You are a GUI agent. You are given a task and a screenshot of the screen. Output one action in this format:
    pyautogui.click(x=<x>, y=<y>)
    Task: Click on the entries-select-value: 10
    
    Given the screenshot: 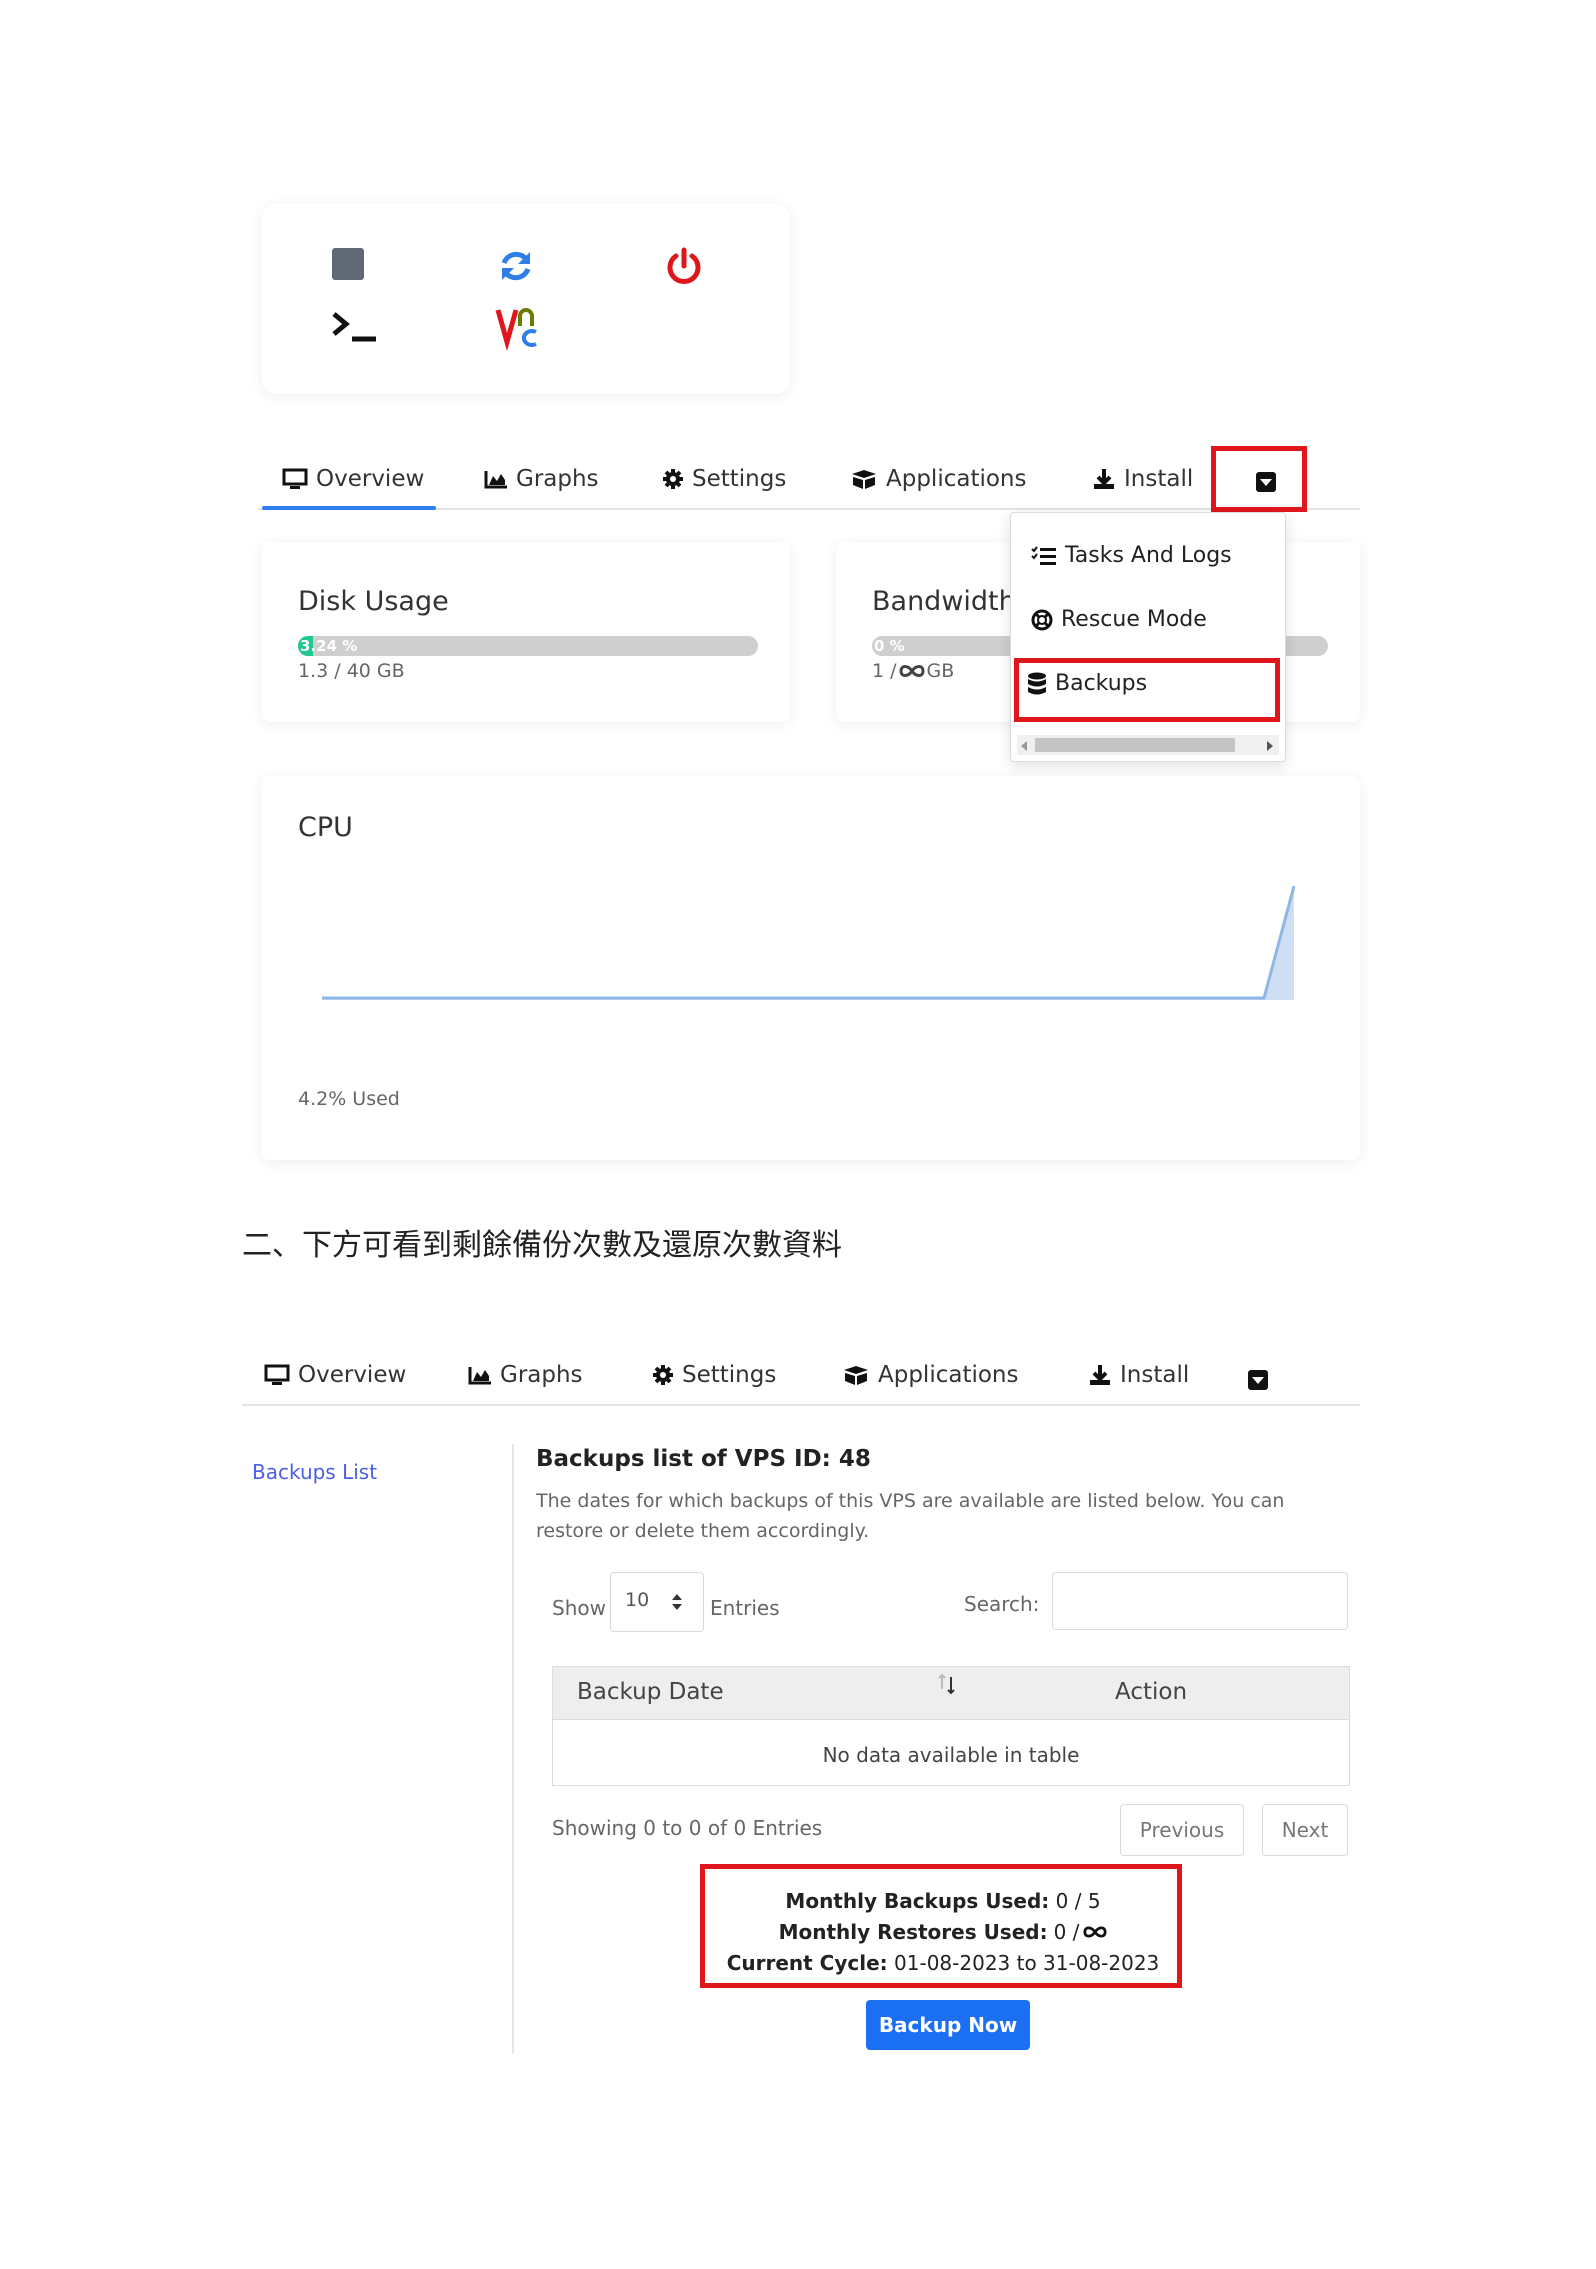 What is the action you would take?
    pyautogui.click(x=637, y=1600)
    